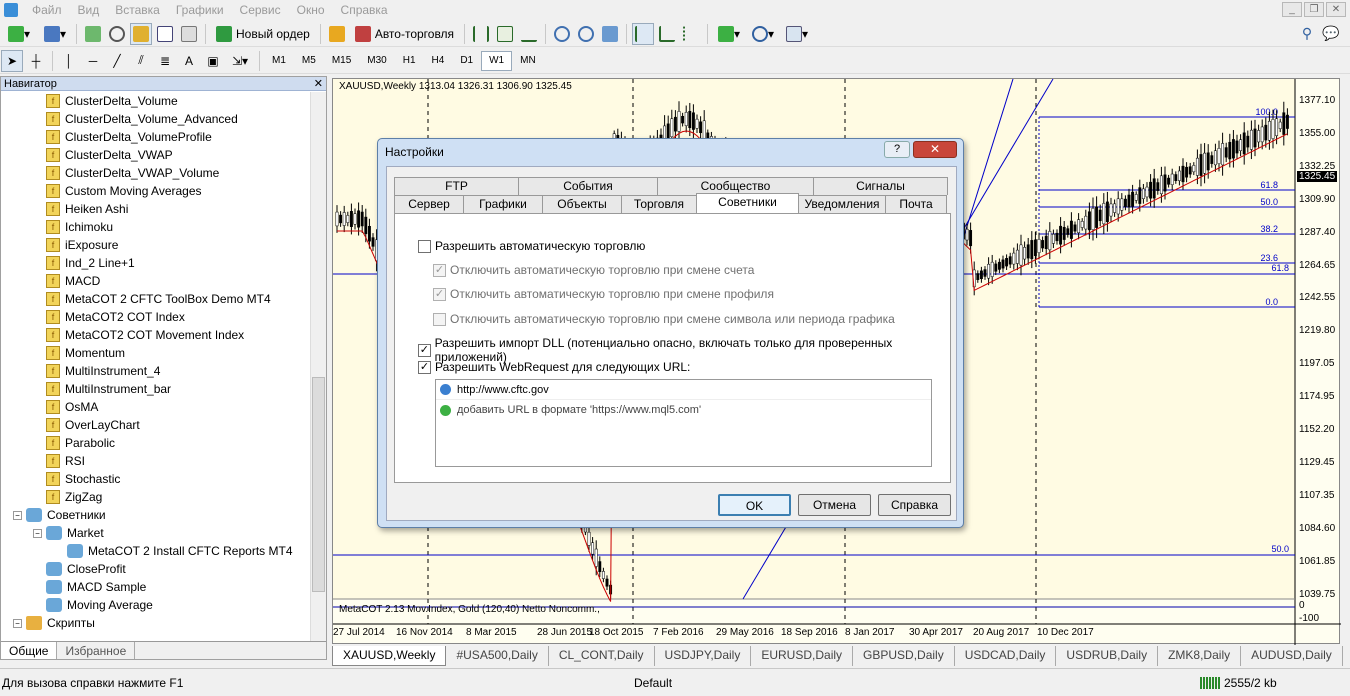  I want to click on data-window-button, so click(117, 34).